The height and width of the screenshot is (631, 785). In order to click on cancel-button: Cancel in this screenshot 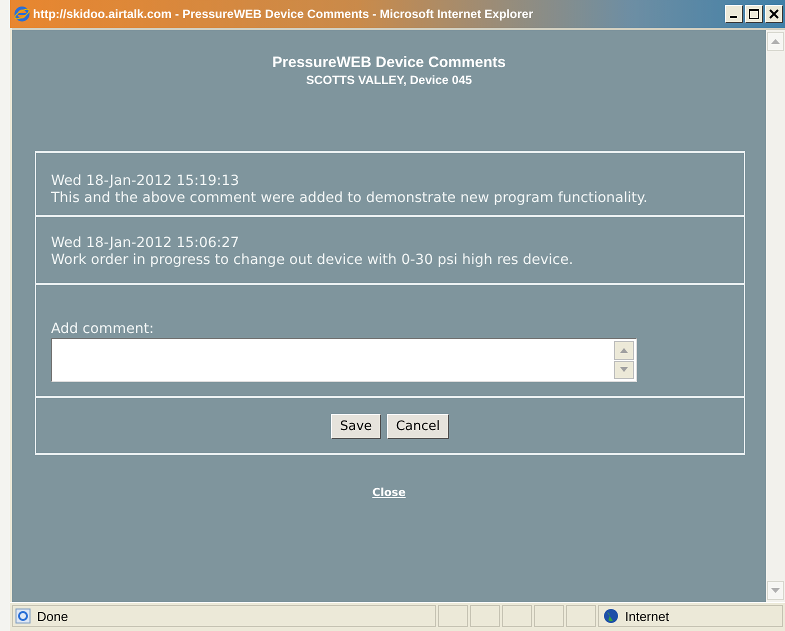, I will do `click(417, 426)`.